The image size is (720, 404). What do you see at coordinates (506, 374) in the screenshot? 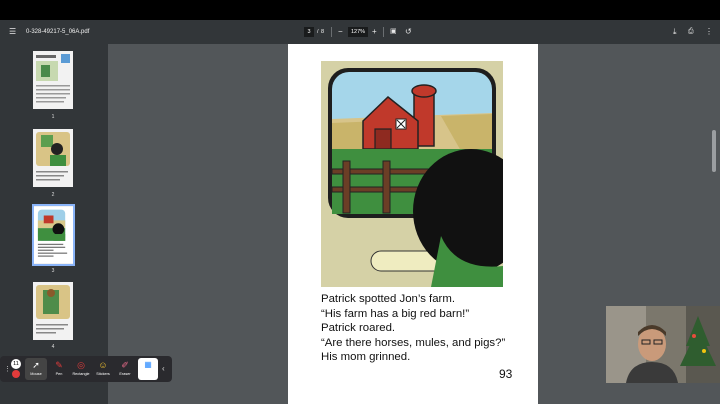
I see `page-number: 93` at bounding box center [506, 374].